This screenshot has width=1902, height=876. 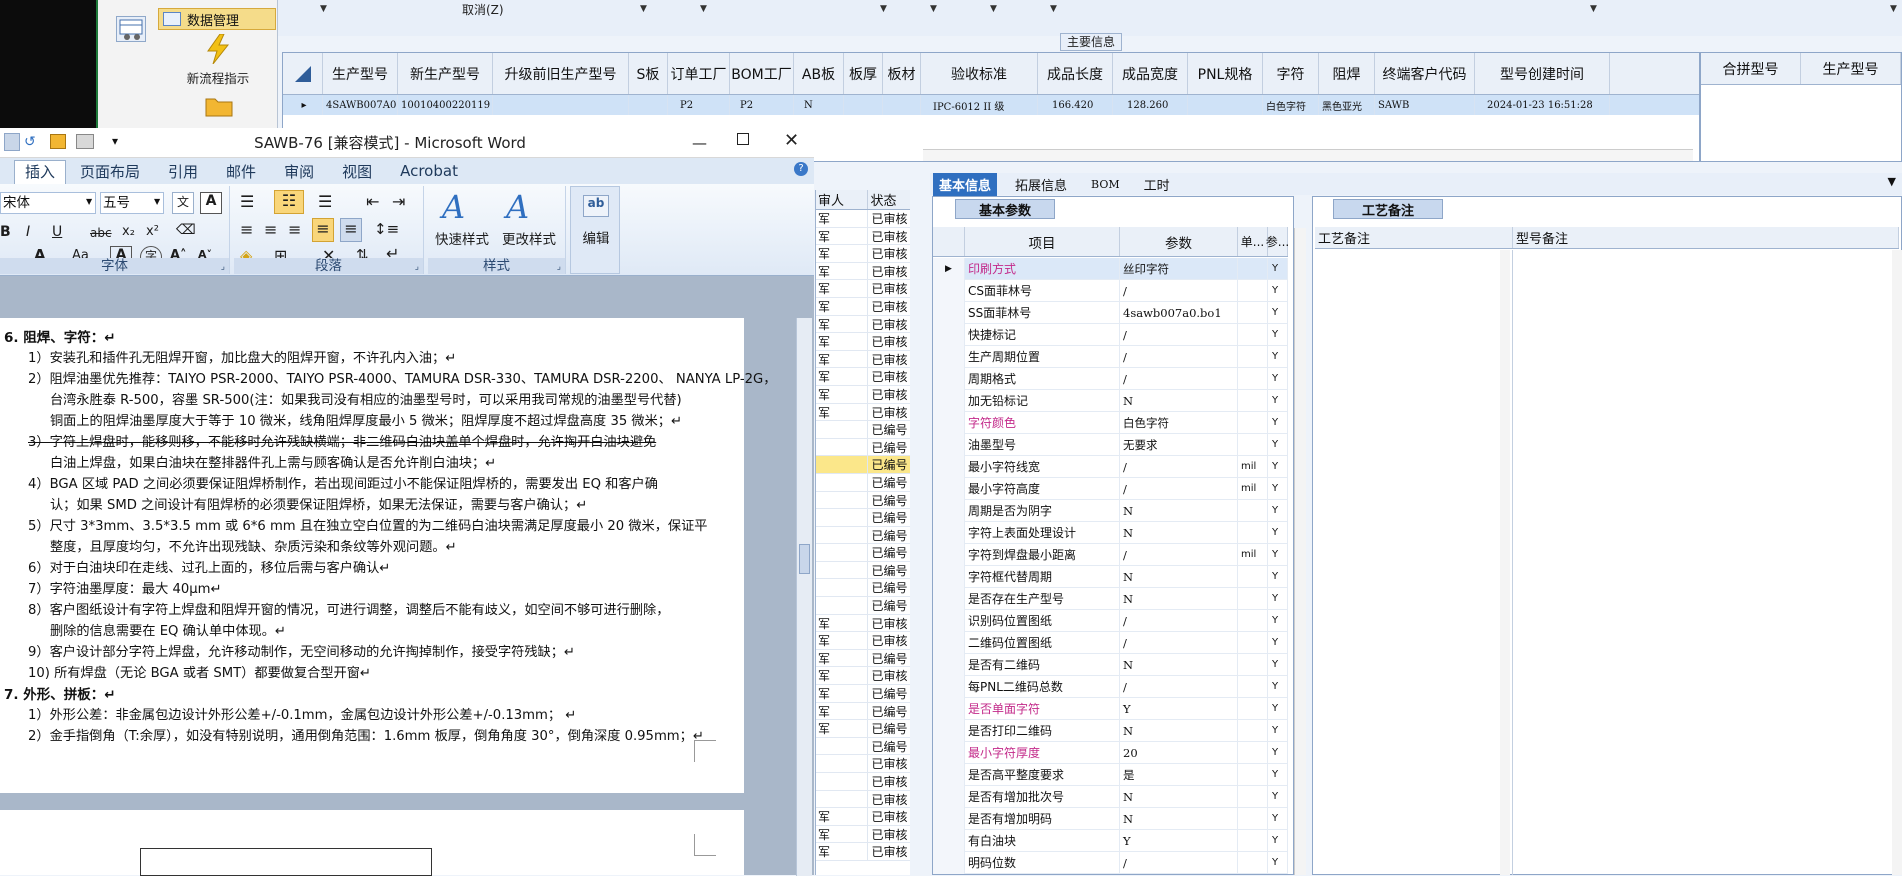 I want to click on param-item-cell: 油墨型号, so click(x=1042, y=444).